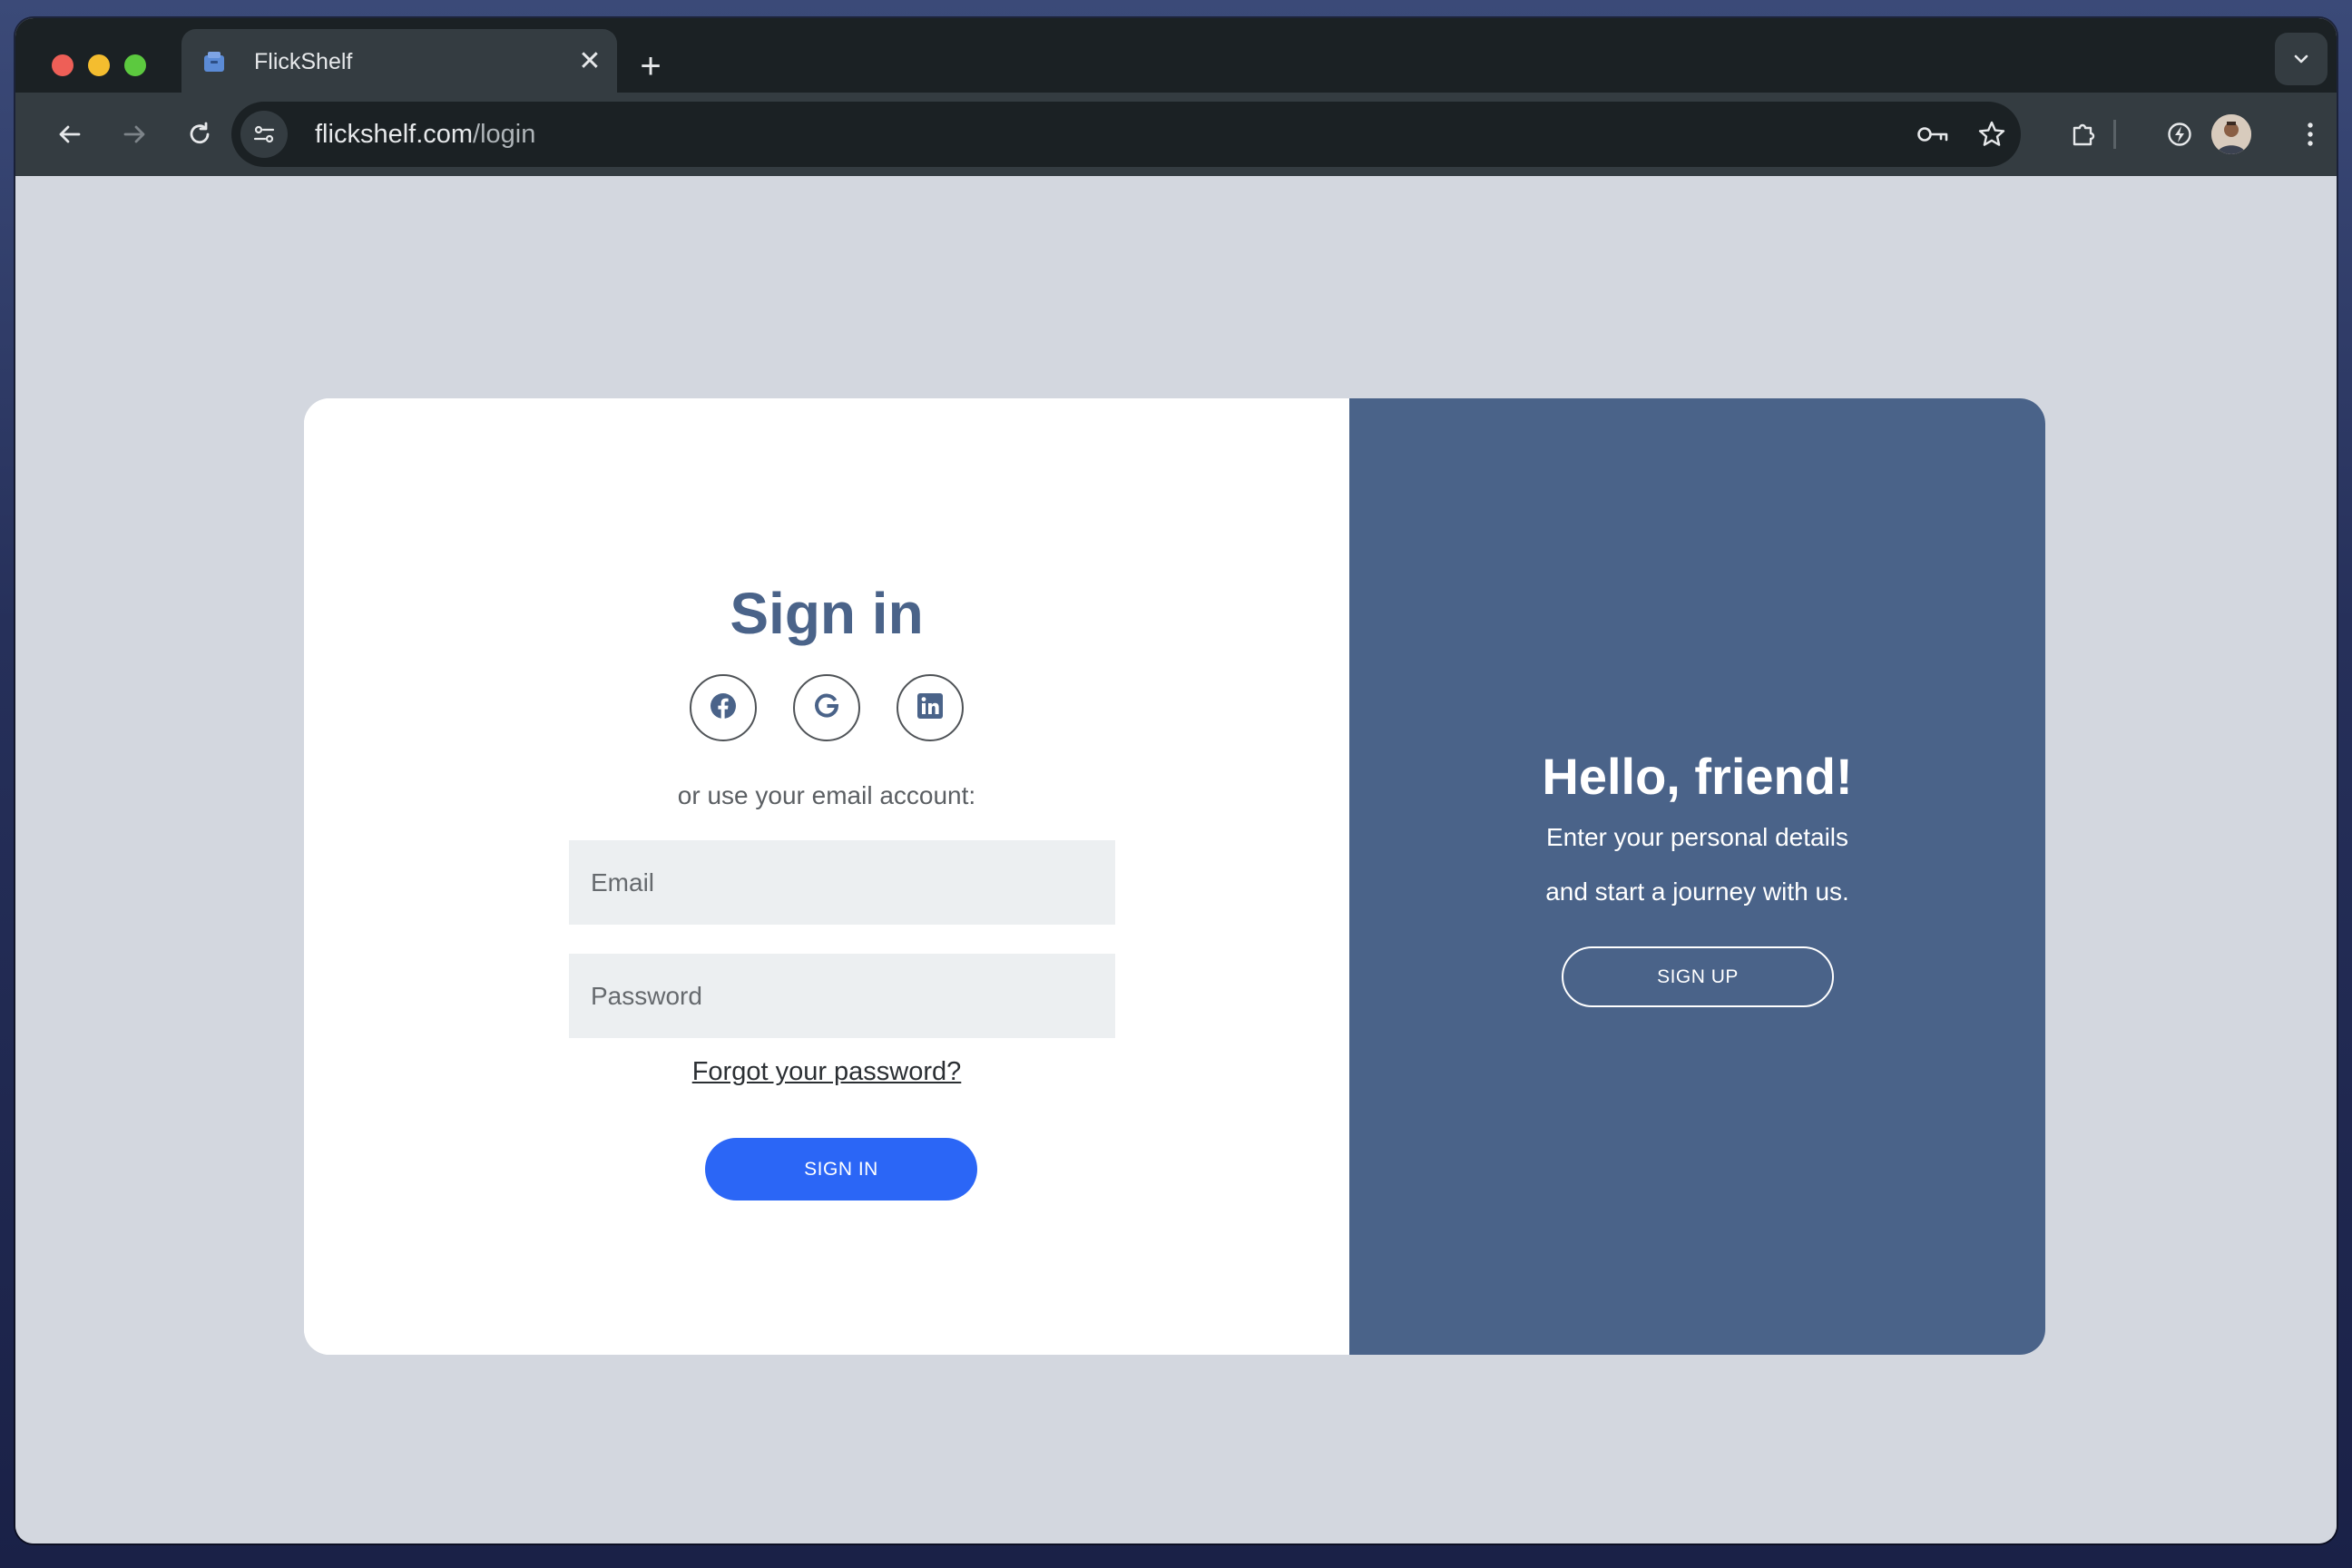 The height and width of the screenshot is (1568, 2352). What do you see at coordinates (1698, 976) in the screenshot?
I see `signup-button: SIGN UP` at bounding box center [1698, 976].